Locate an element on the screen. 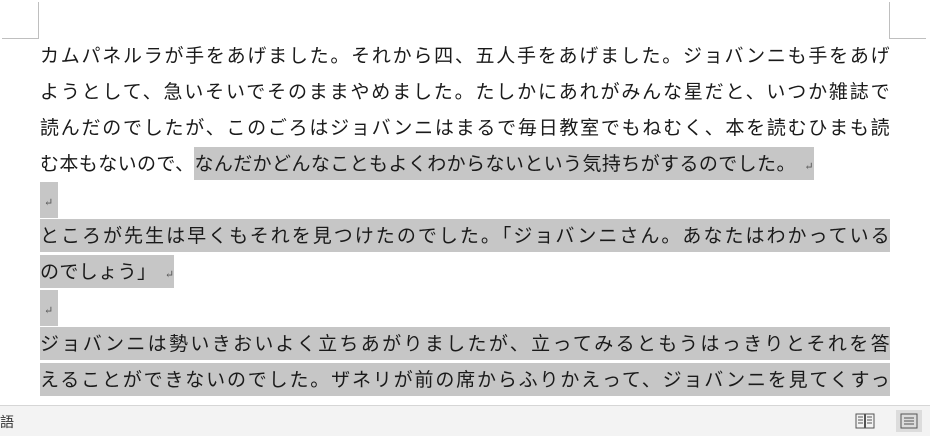 The height and width of the screenshot is (436, 930). selected-text-content: なんだかどんなこともよくわからないという気持ちがするのでした。 is located at coordinates (495, 164).